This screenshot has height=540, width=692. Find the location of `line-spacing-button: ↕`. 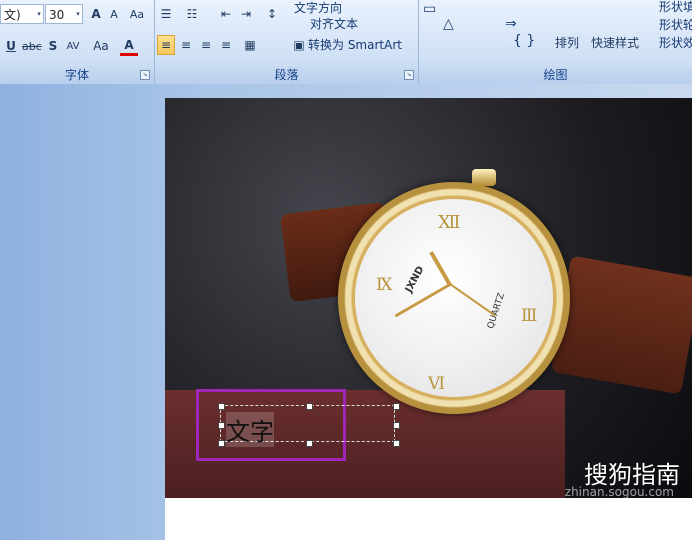

line-spacing-button: ↕ is located at coordinates (272, 14).